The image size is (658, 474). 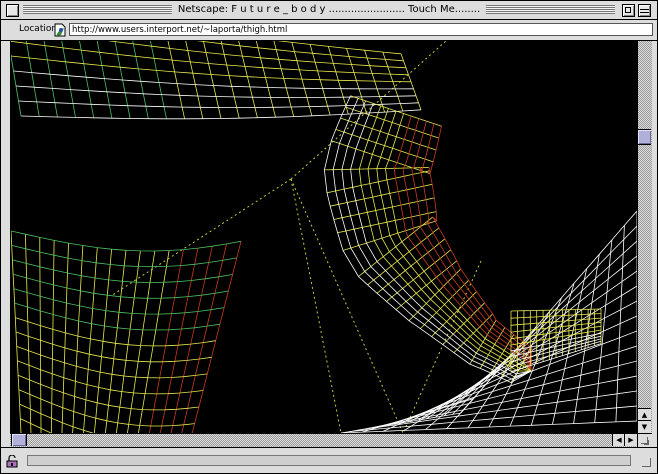 What do you see at coordinates (644, 237) in the screenshot?
I see `vertical-scrollbar: ▲ ▼` at bounding box center [644, 237].